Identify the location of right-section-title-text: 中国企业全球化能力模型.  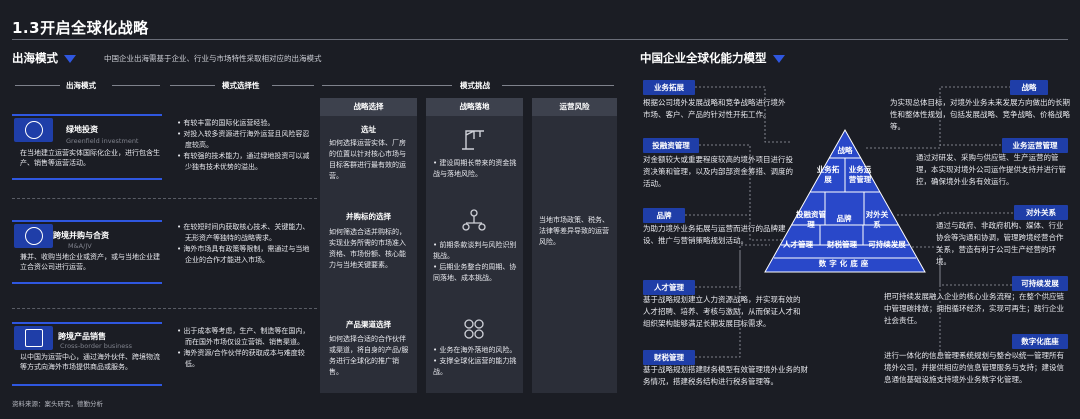
(703, 58).